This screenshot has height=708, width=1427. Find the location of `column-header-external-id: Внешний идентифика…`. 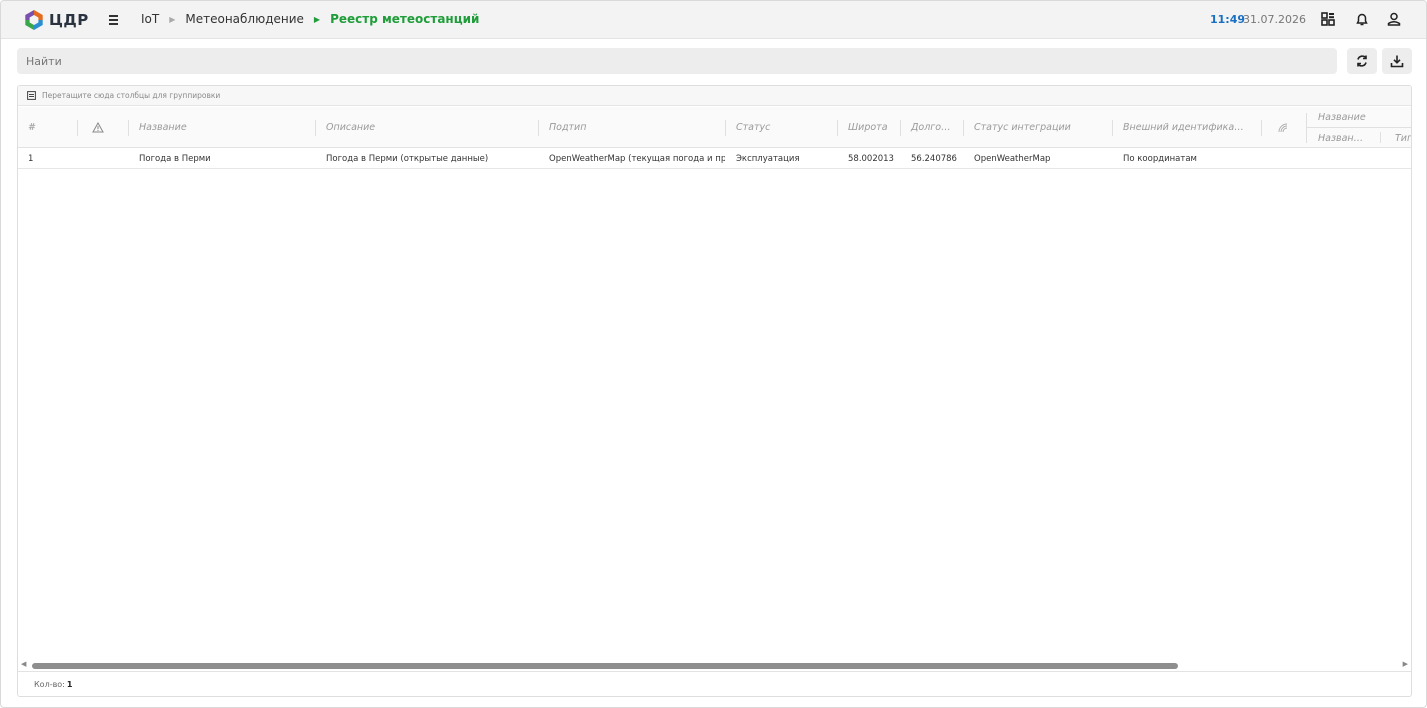

column-header-external-id: Внешний идентифика… is located at coordinates (1187, 127).